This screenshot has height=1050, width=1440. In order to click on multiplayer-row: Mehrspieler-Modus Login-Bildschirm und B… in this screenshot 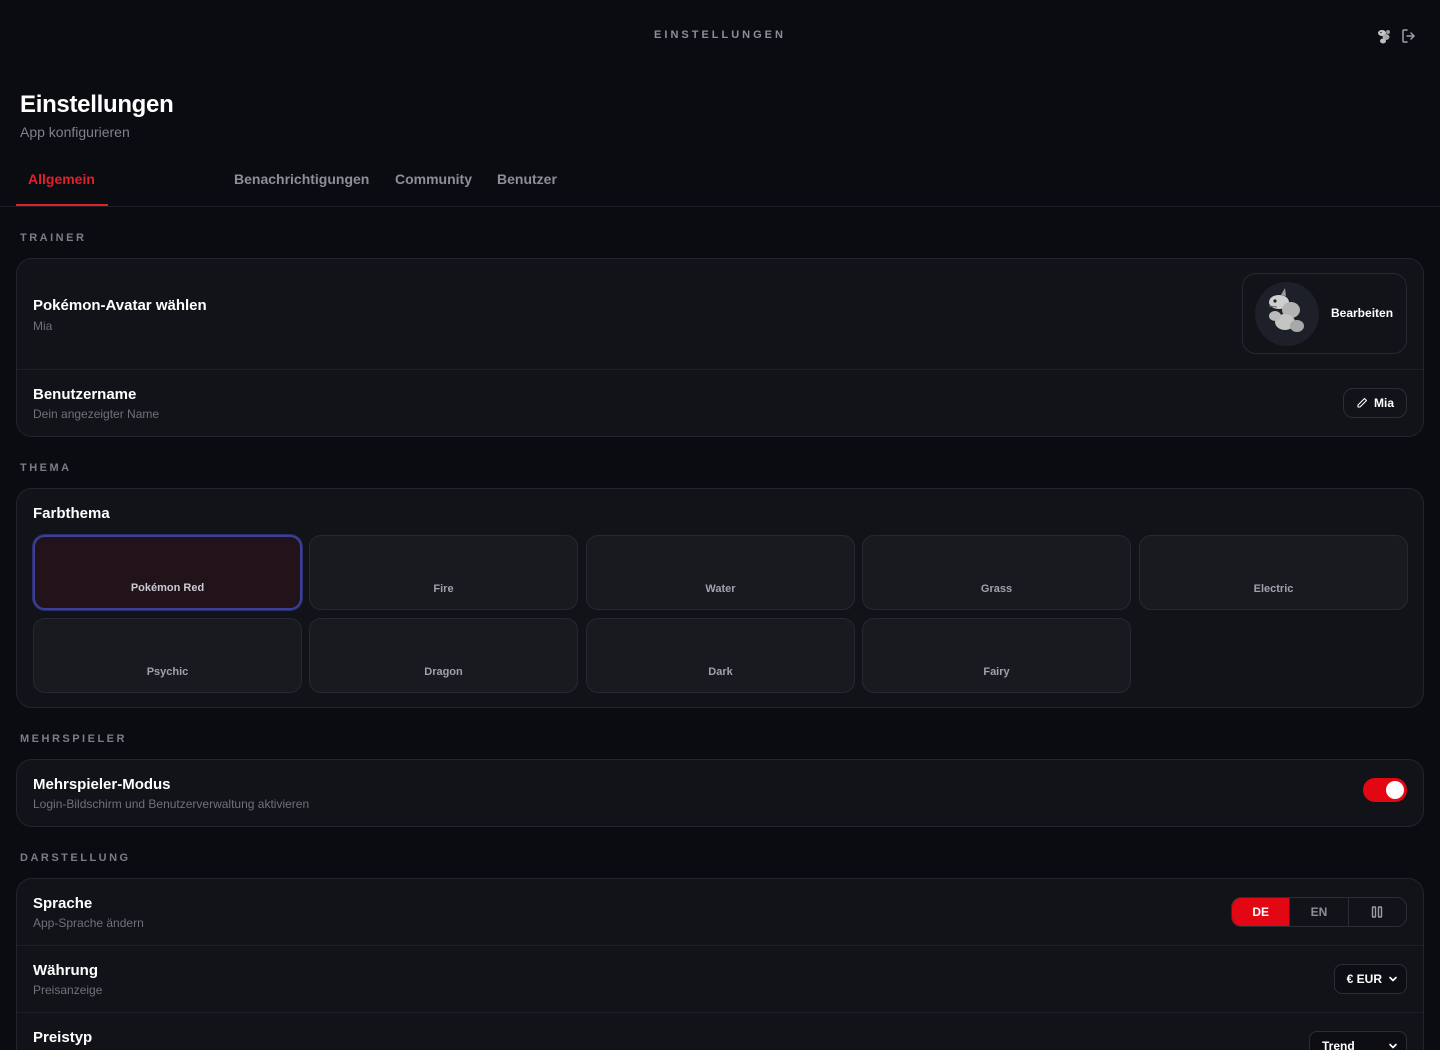, I will do `click(720, 793)`.